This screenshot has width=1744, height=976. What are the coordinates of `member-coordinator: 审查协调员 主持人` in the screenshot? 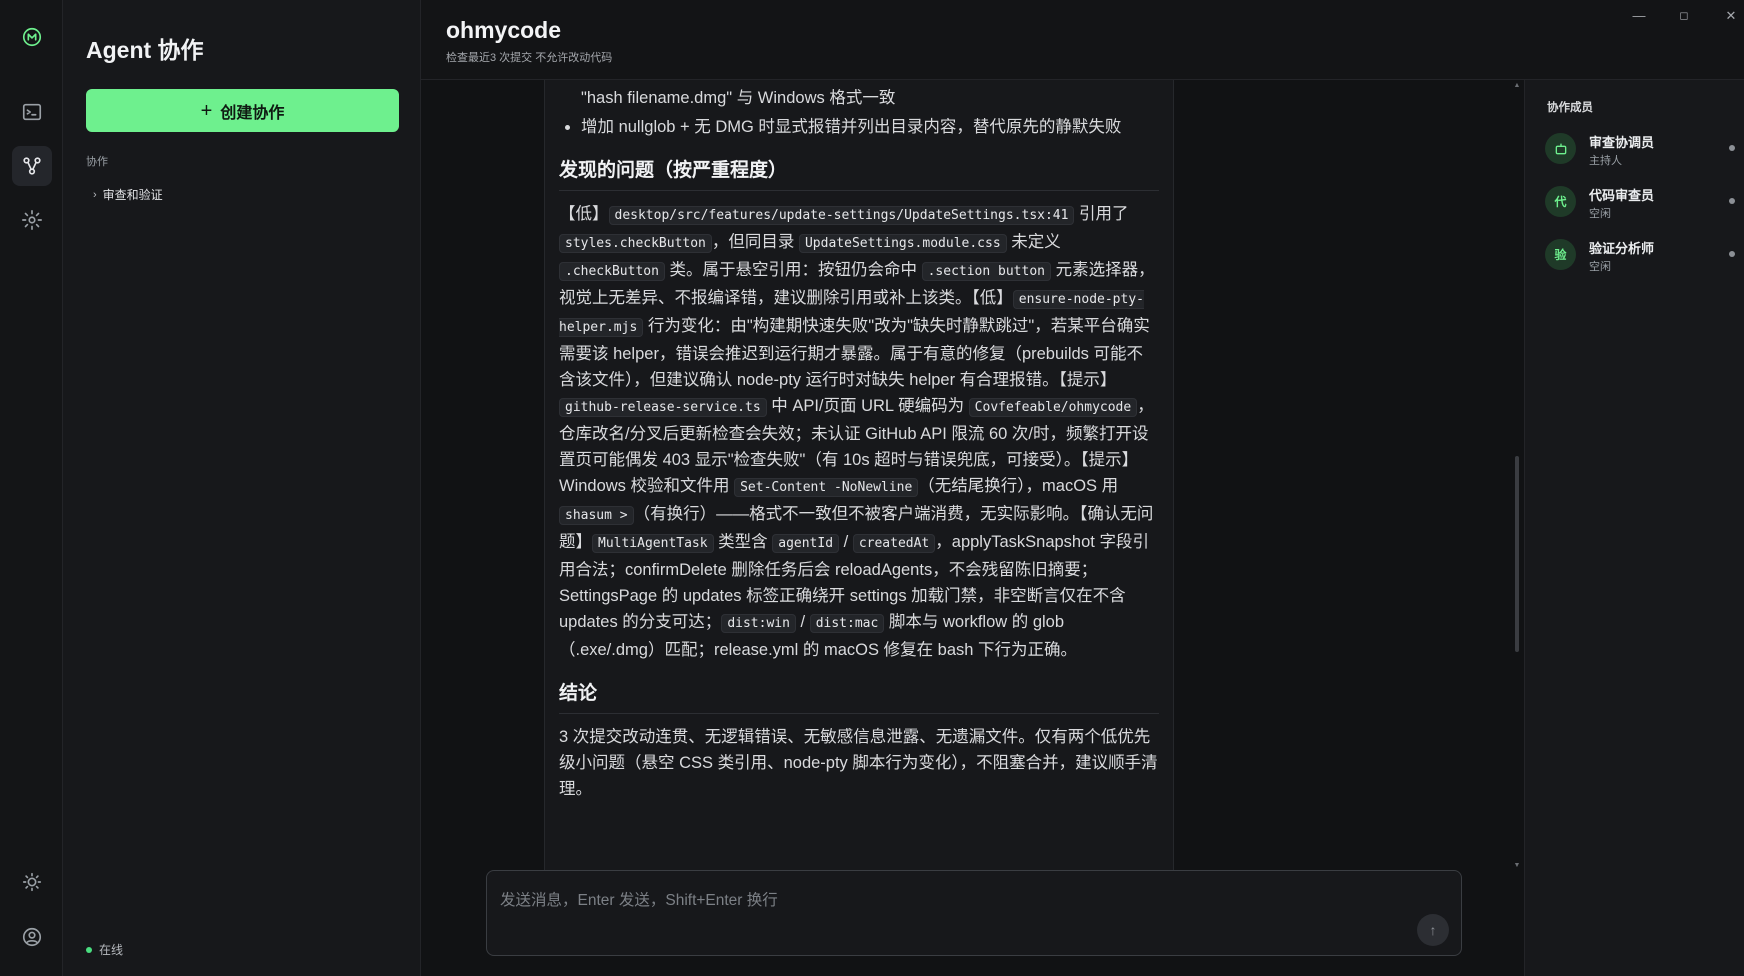 It's located at (1640, 151).